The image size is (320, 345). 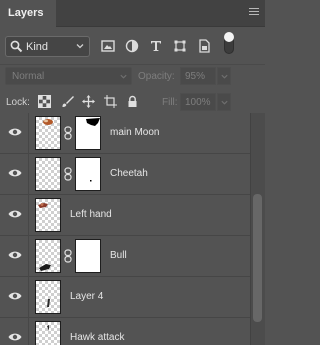 I want to click on layer-name: Cheetah, so click(x=129, y=173).